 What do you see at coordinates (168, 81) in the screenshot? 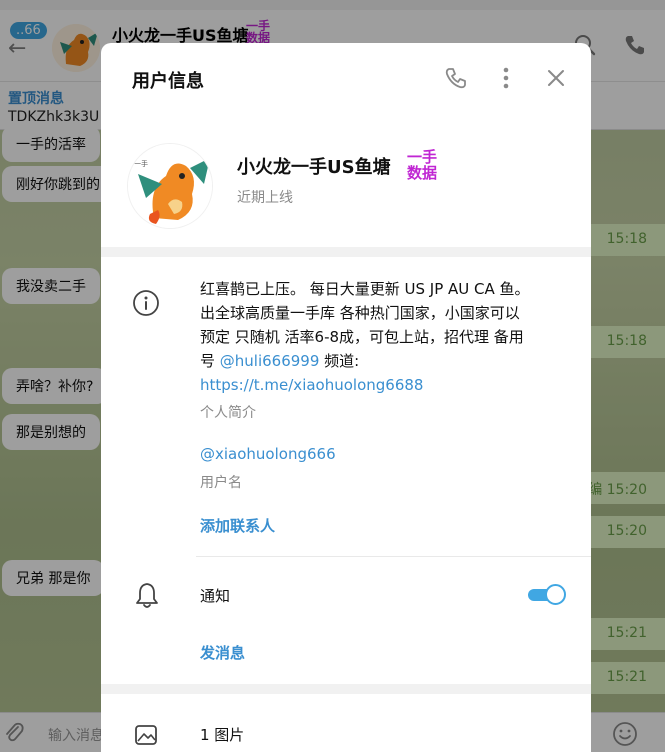
I see `dialog-title: 用户信息` at bounding box center [168, 81].